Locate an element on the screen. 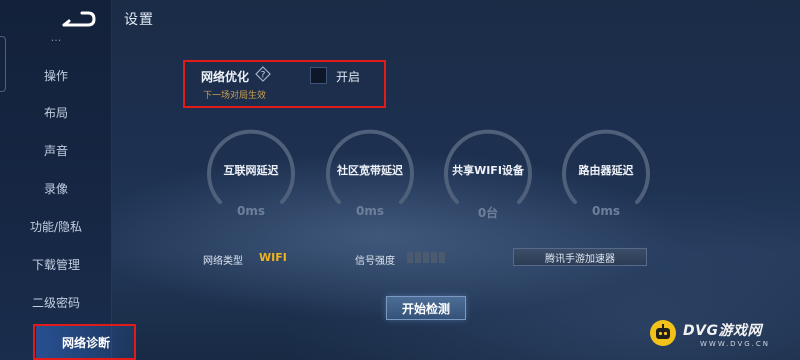  watermark-logo-icon is located at coordinates (663, 333).